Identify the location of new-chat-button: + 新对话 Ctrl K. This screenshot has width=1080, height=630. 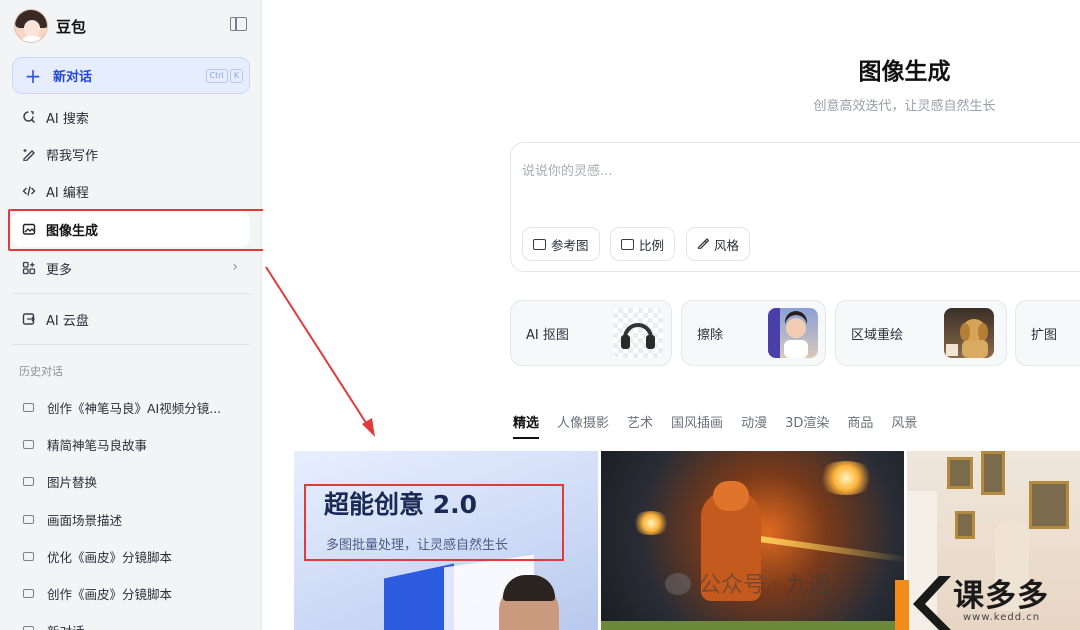
(131, 75).